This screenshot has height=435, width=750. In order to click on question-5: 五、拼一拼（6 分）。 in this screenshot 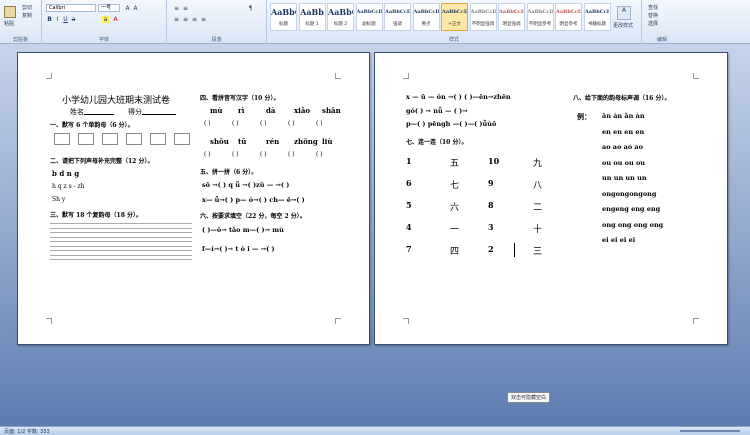, I will do `click(229, 172)`.